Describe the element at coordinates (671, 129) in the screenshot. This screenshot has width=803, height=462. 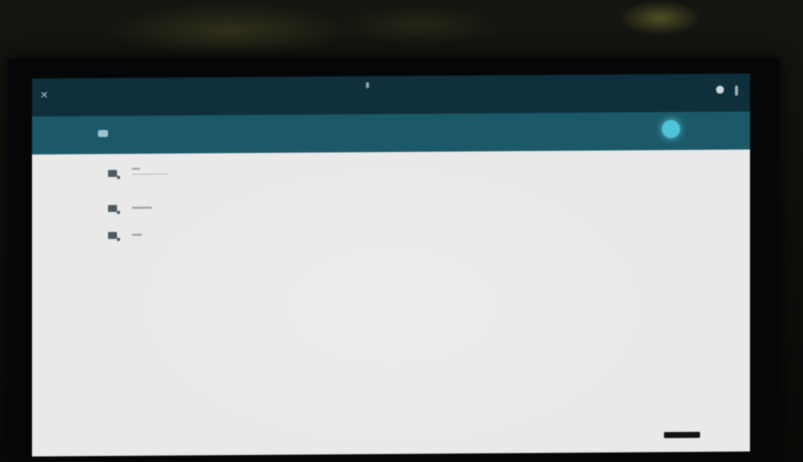
I see `add-button` at that location.